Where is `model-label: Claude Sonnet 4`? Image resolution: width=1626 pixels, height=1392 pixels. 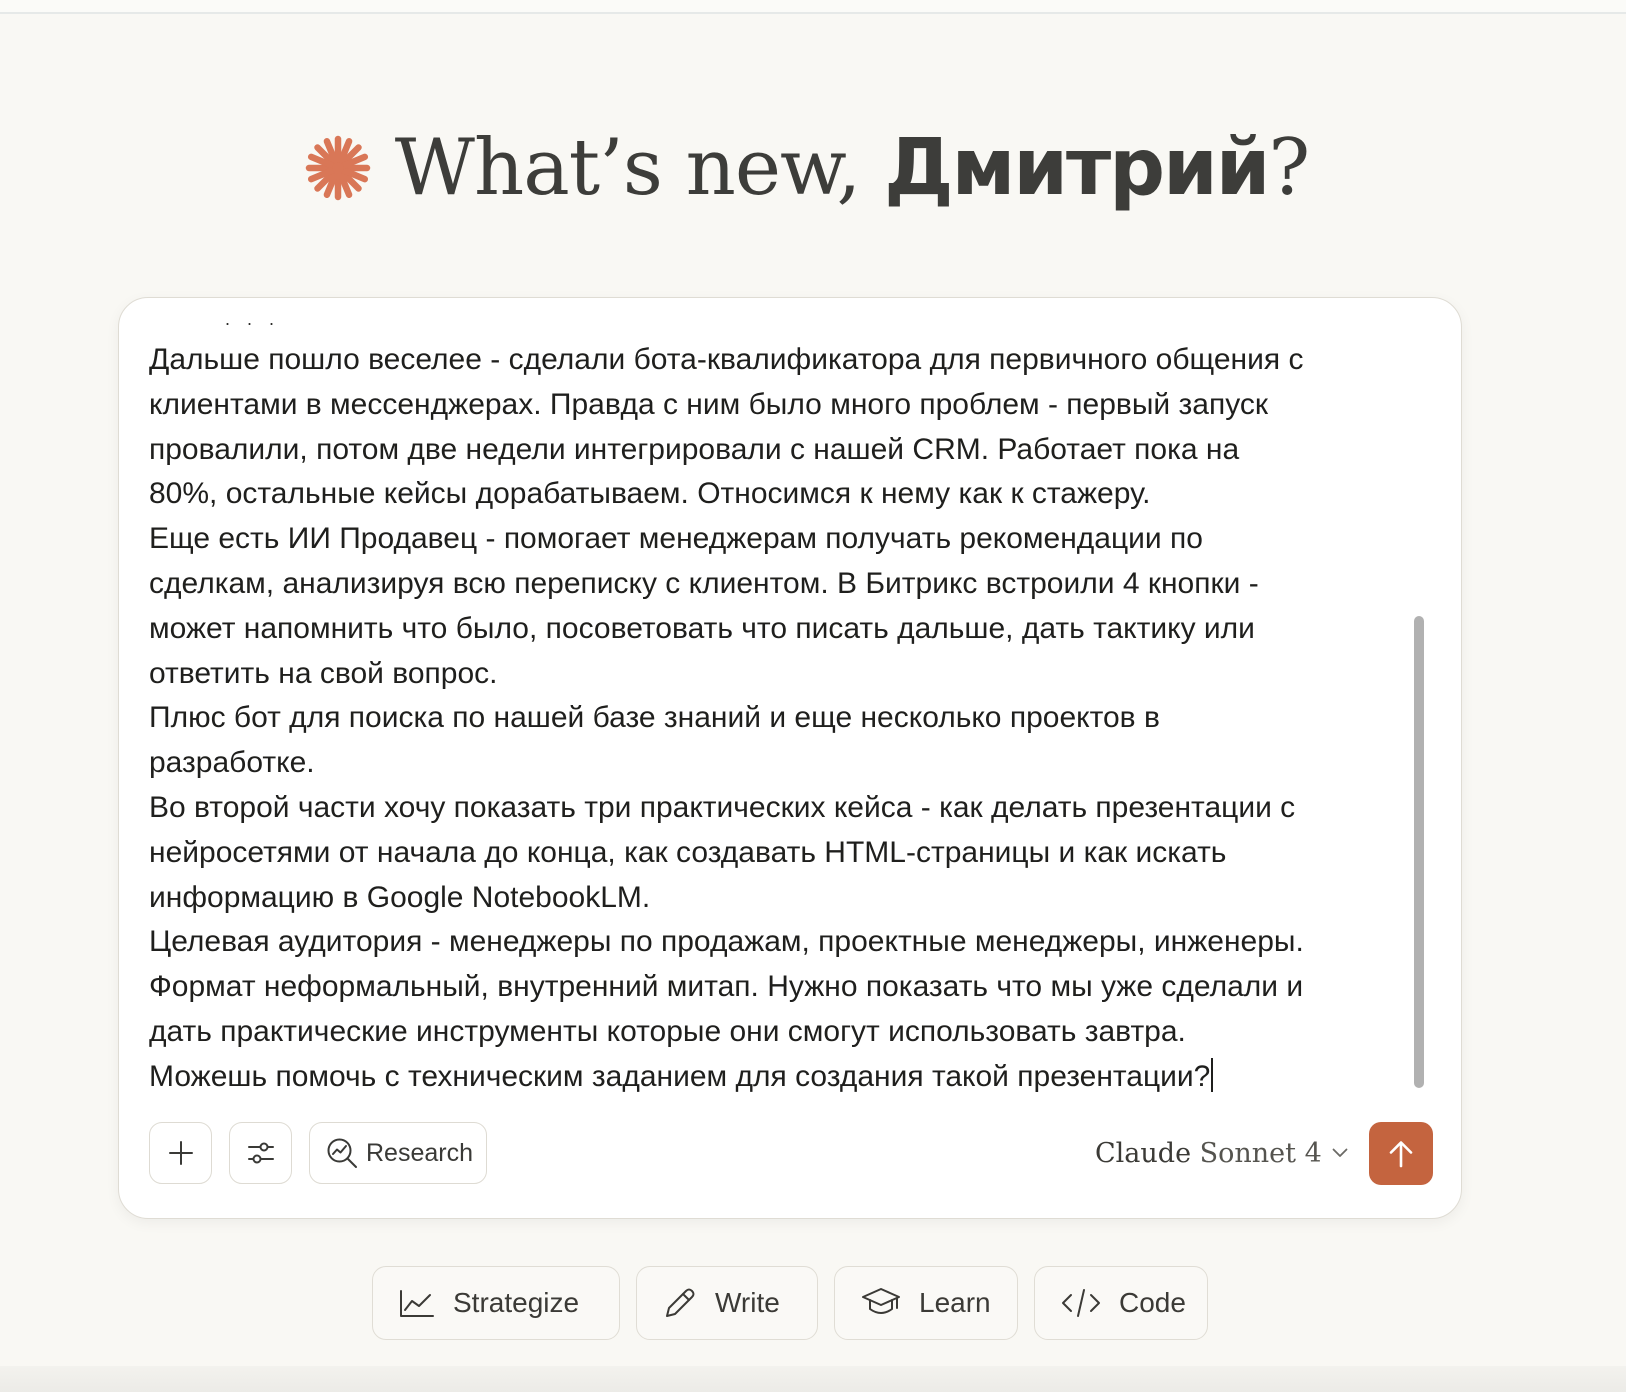
model-label: Claude Sonnet 4 is located at coordinates (1208, 1153).